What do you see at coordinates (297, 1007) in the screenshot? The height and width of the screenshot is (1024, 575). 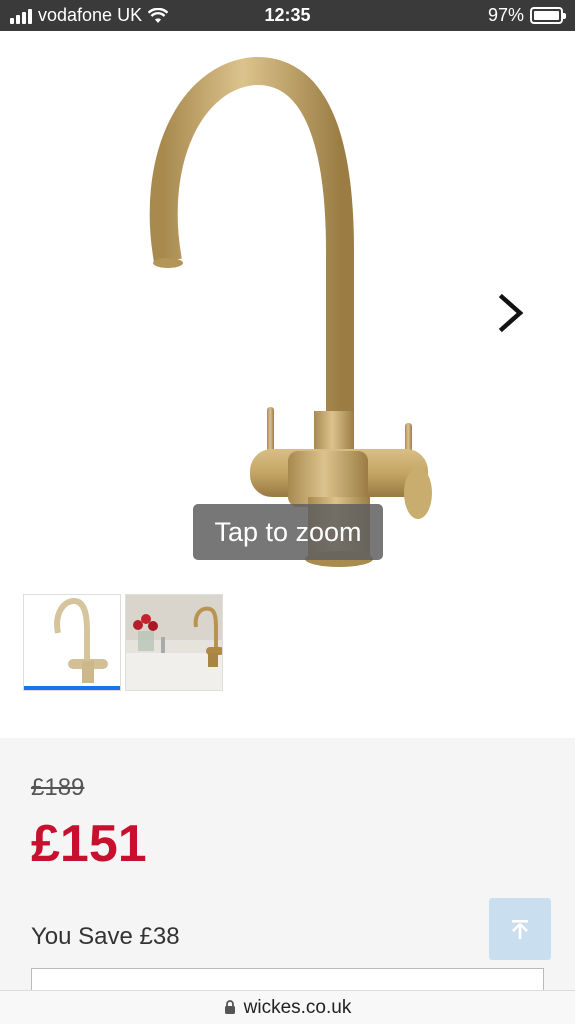 I see `url-text: wickes.co.uk` at bounding box center [297, 1007].